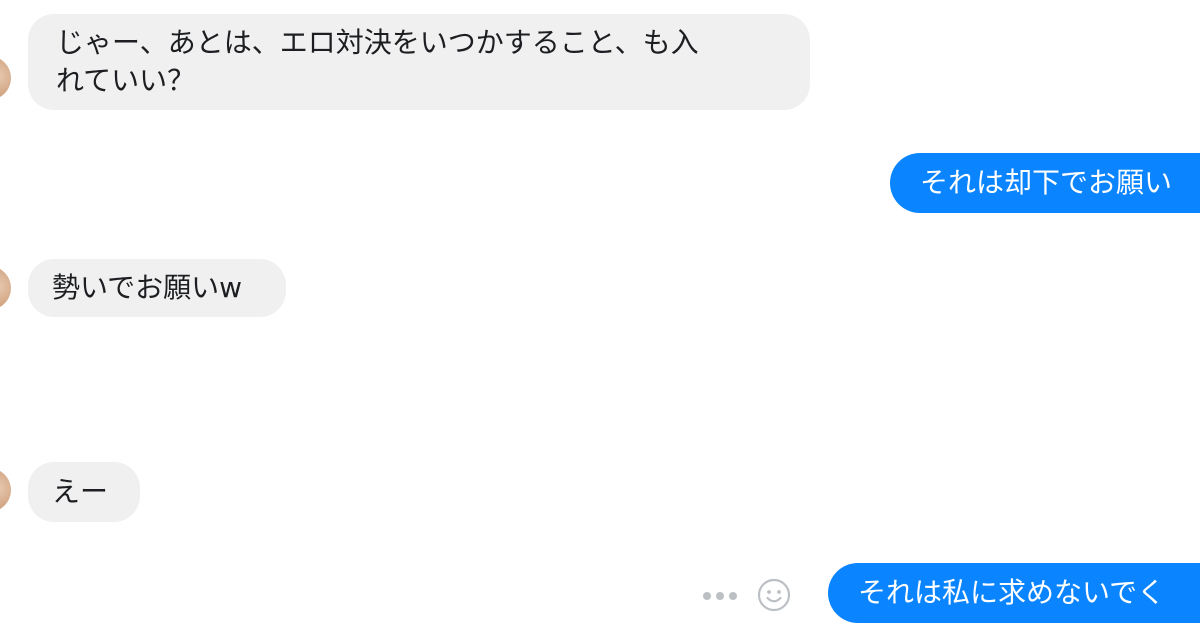 The image size is (1200, 630). I want to click on message-text: それは私に求めないでく, so click(1012, 592).